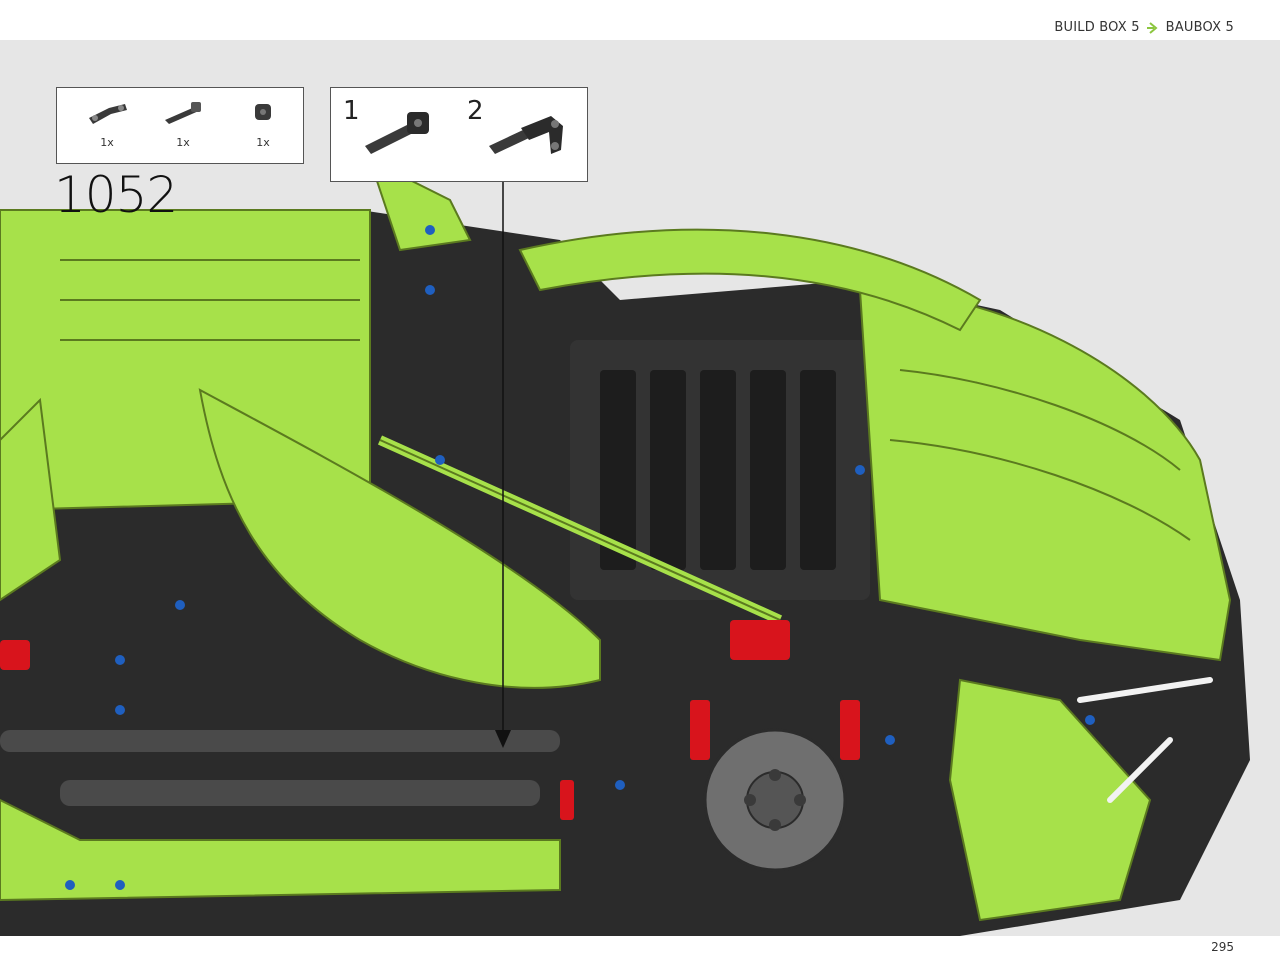 This screenshot has width=1280, height=974. I want to click on build-box-en: BUILD BOX 5, so click(1097, 27).